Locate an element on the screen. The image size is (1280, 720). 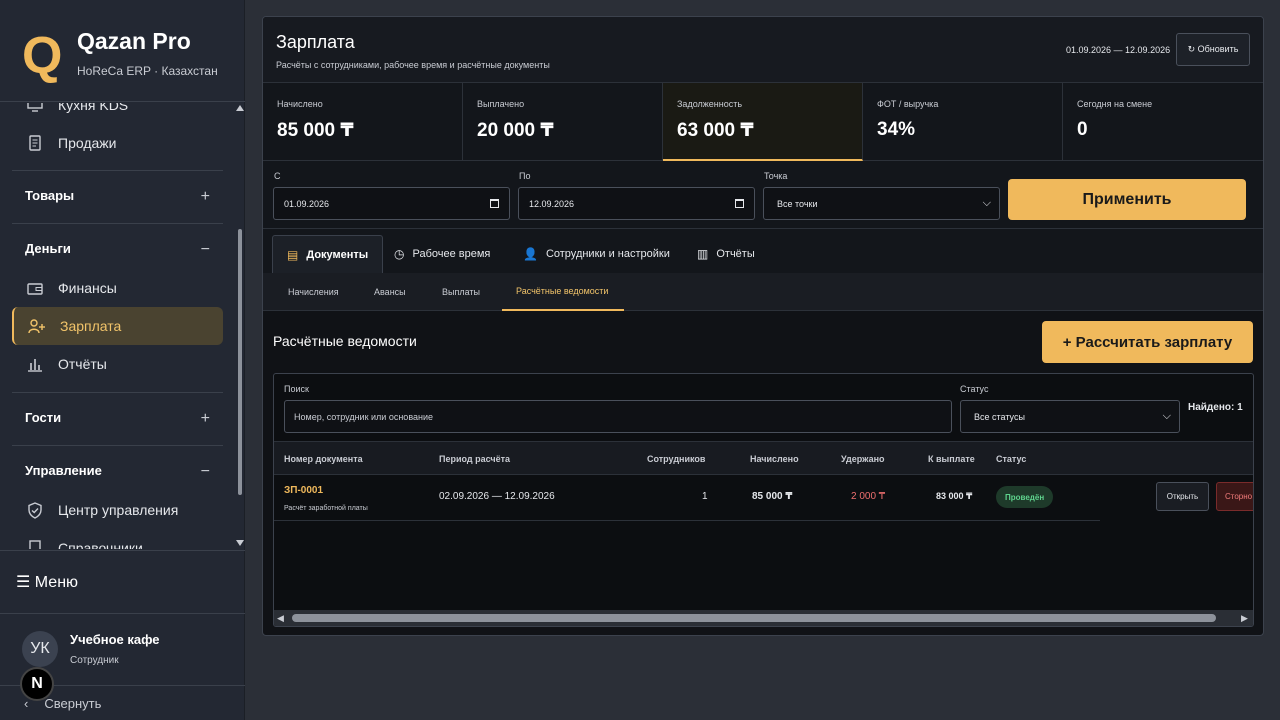
doc-number: ЗП-0001 is located at coordinates (303, 490).